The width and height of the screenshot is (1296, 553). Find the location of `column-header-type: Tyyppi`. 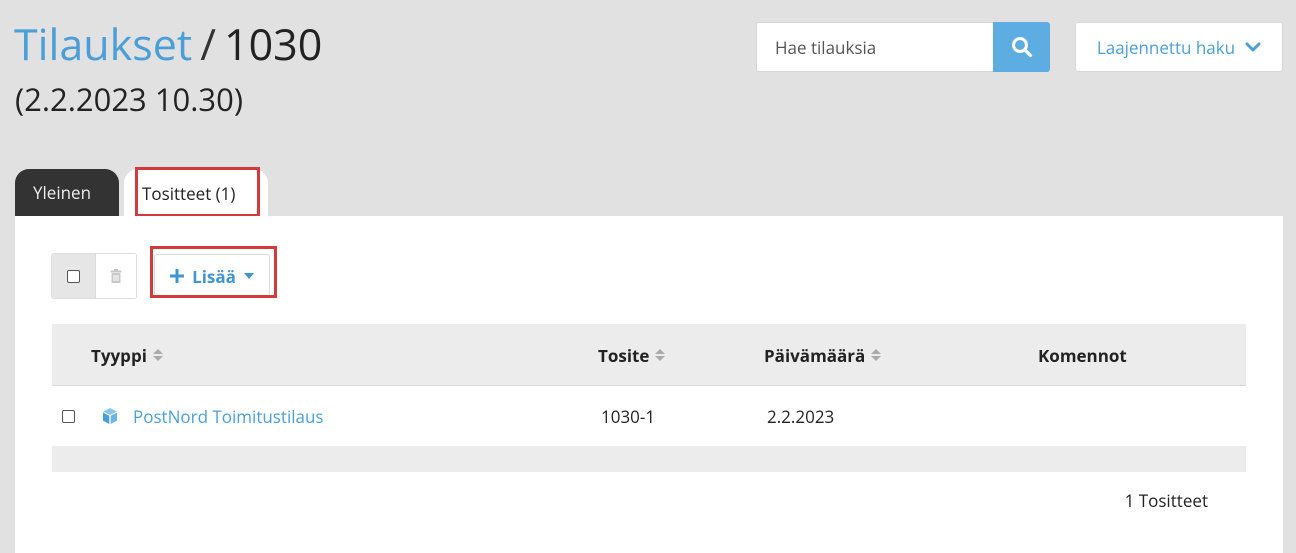

column-header-type: Tyyppi is located at coordinates (127, 355).